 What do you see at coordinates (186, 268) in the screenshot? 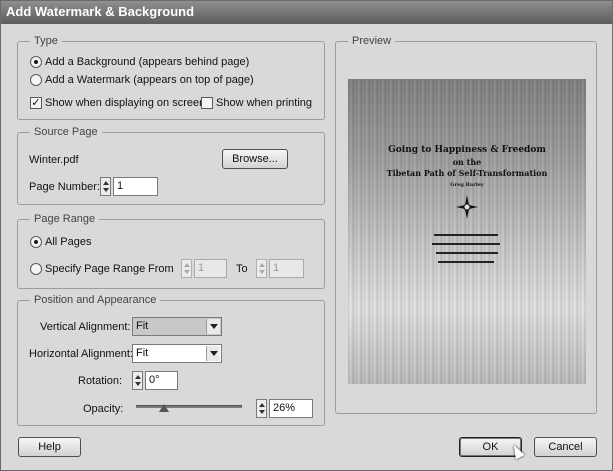
I see `from-stepper` at bounding box center [186, 268].